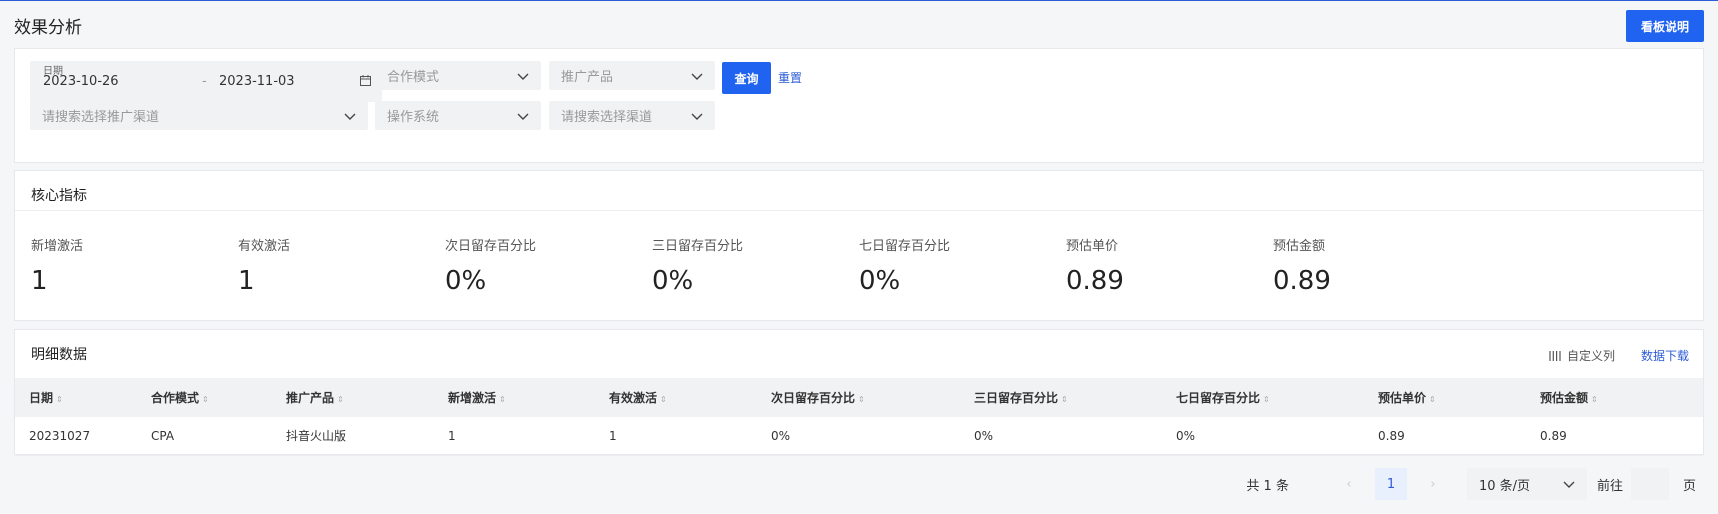 The width and height of the screenshot is (1718, 514). I want to click on metric-label: 三日留存百分比, so click(698, 246).